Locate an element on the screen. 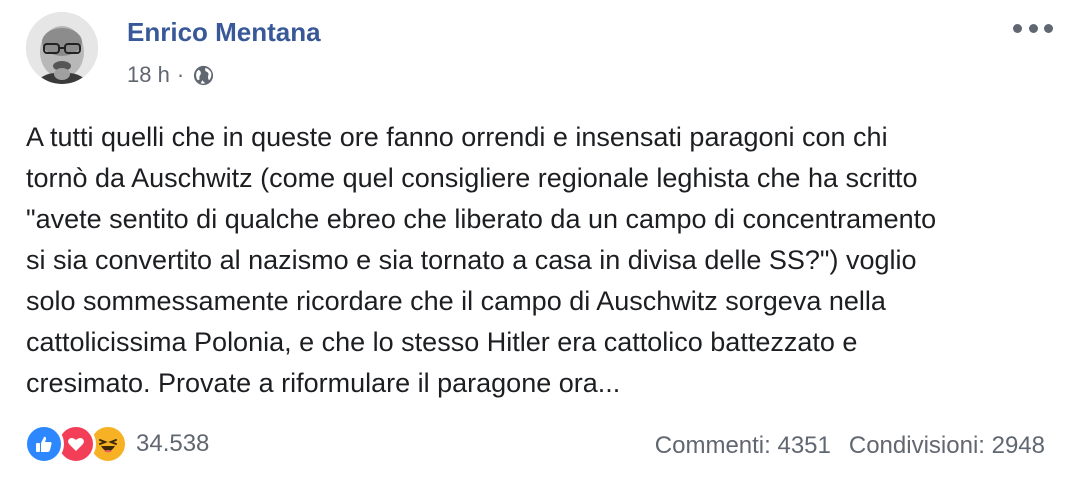 The image size is (1071, 485). post-meta: 18 h · is located at coordinates (171, 75).